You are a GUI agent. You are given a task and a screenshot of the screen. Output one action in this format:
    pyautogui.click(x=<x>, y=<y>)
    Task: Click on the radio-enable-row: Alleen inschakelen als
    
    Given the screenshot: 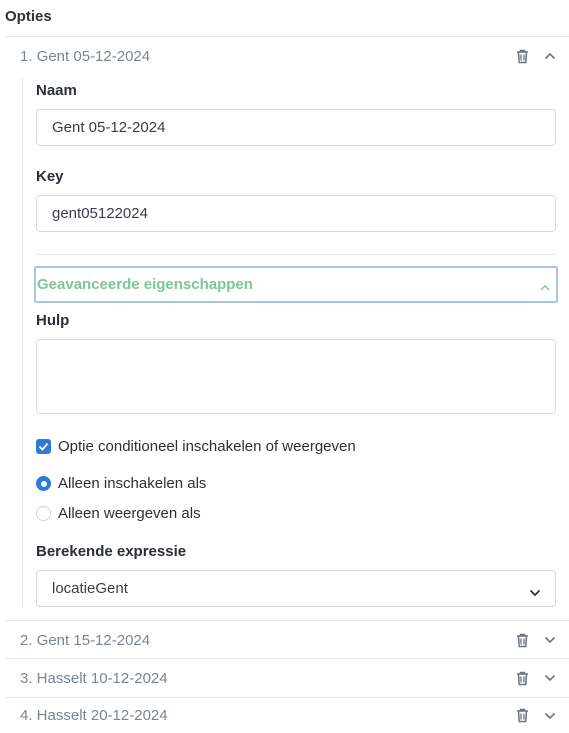 What is the action you would take?
    pyautogui.click(x=121, y=483)
    